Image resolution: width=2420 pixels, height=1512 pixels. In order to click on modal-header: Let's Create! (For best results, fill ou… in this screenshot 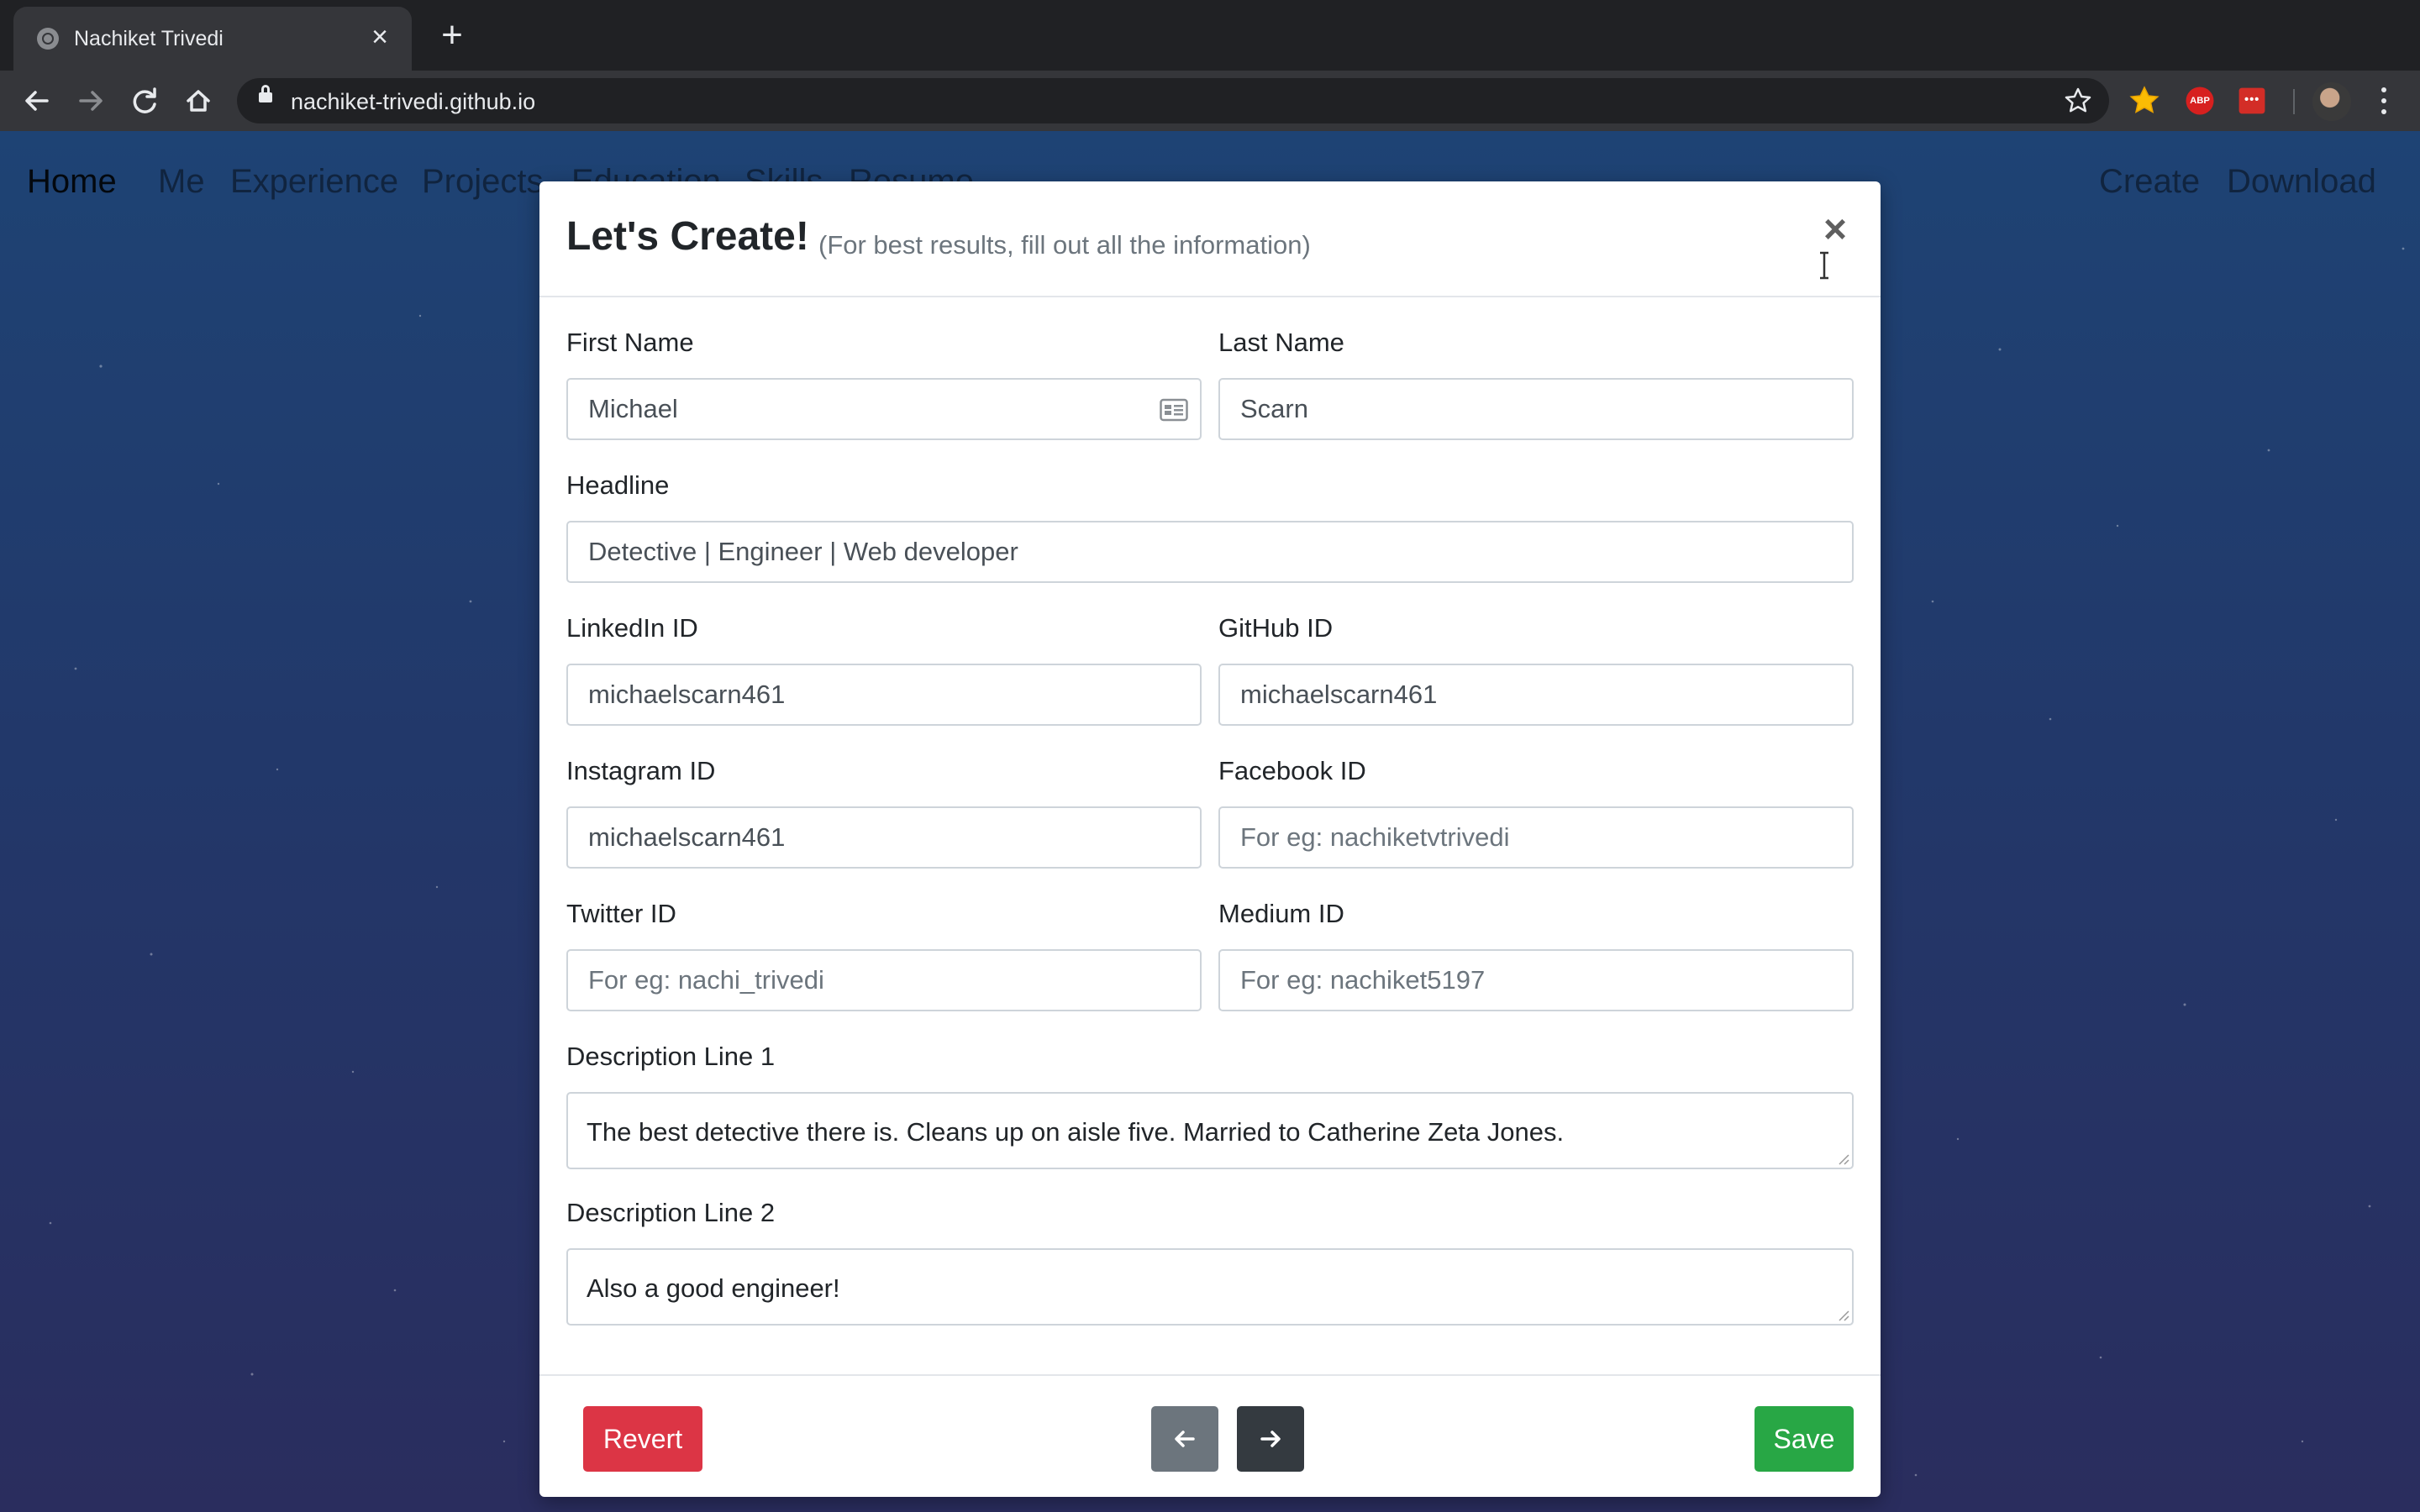, I will do `click(1210, 239)`.